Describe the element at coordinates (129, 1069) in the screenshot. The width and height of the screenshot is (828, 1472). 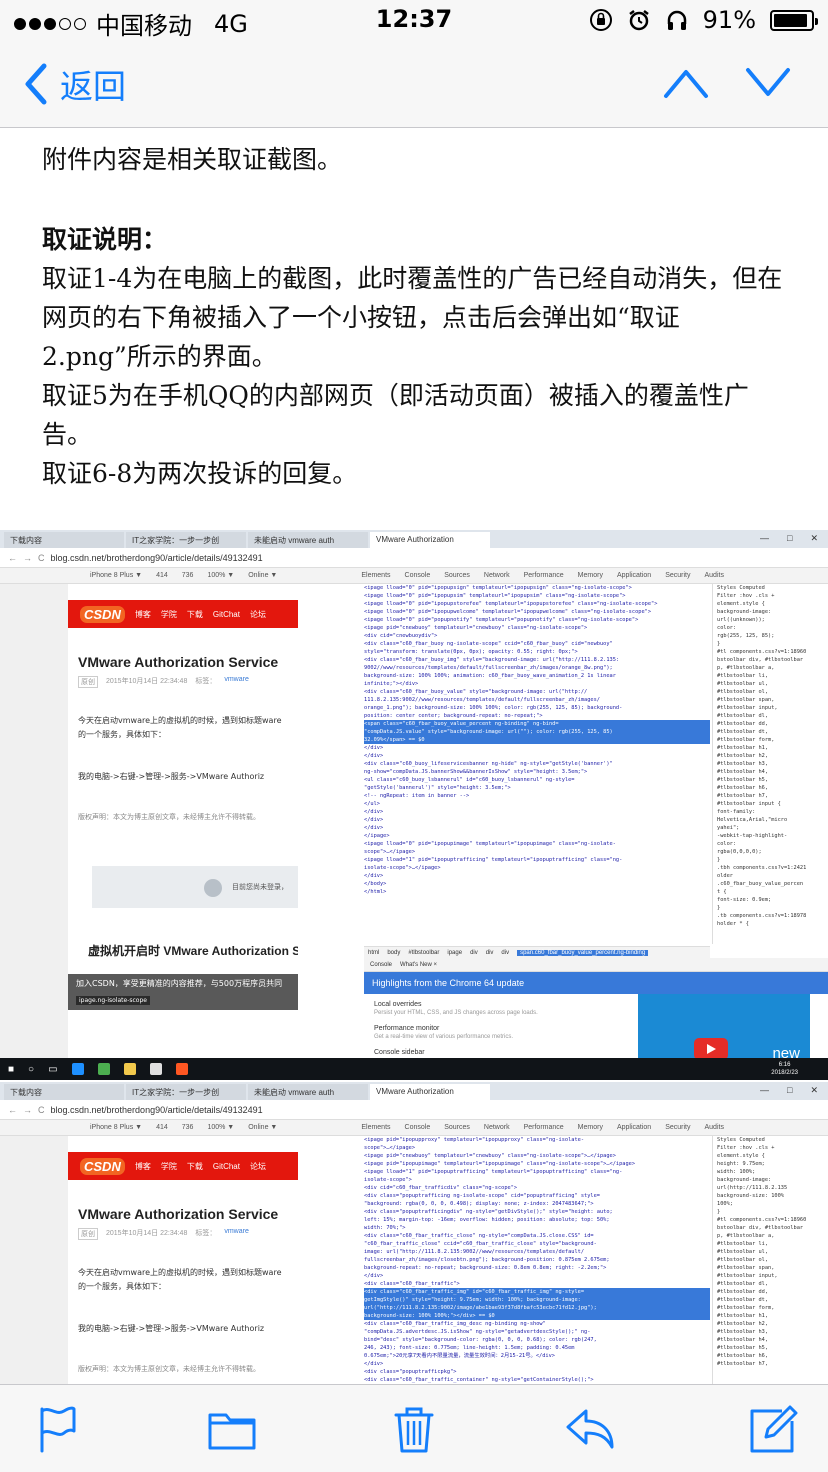
I see `folder-icon` at that location.